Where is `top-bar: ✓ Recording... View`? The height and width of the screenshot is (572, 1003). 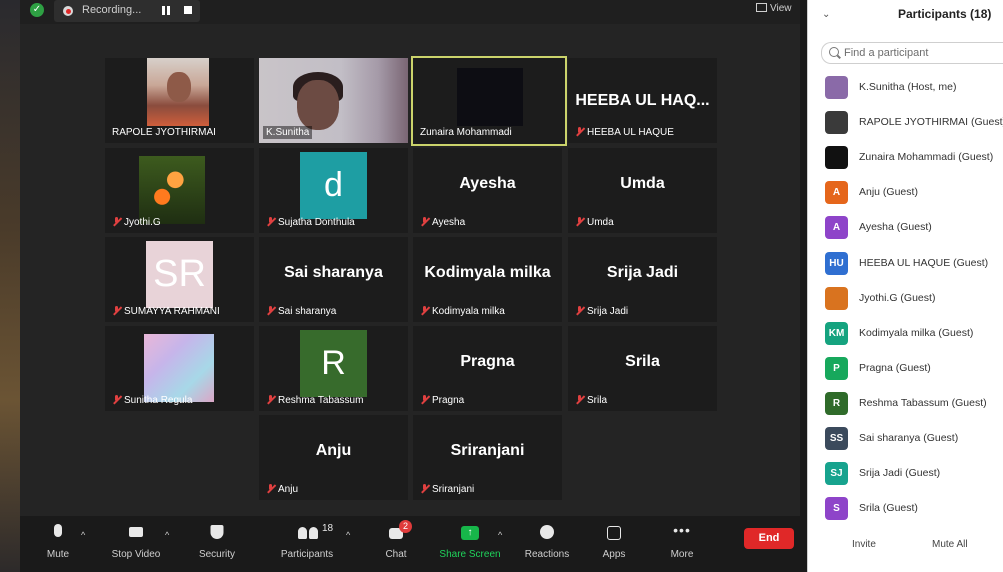
top-bar: ✓ Recording... View is located at coordinates (410, 12).